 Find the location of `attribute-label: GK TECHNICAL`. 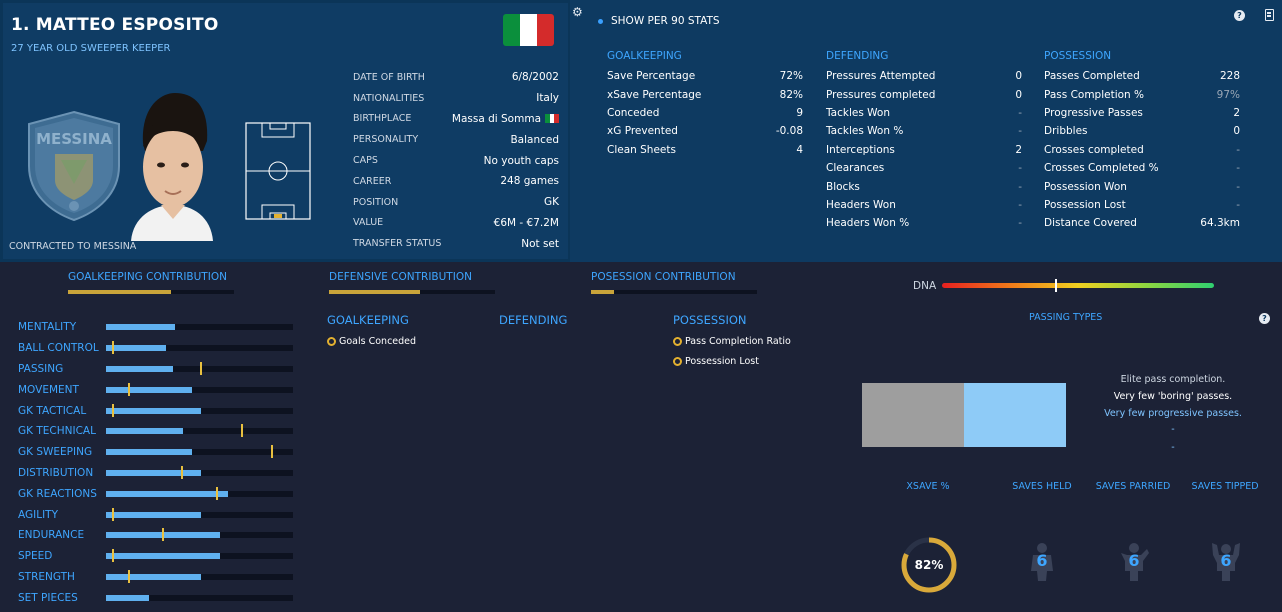

attribute-label: GK TECHNICAL is located at coordinates (57, 431).